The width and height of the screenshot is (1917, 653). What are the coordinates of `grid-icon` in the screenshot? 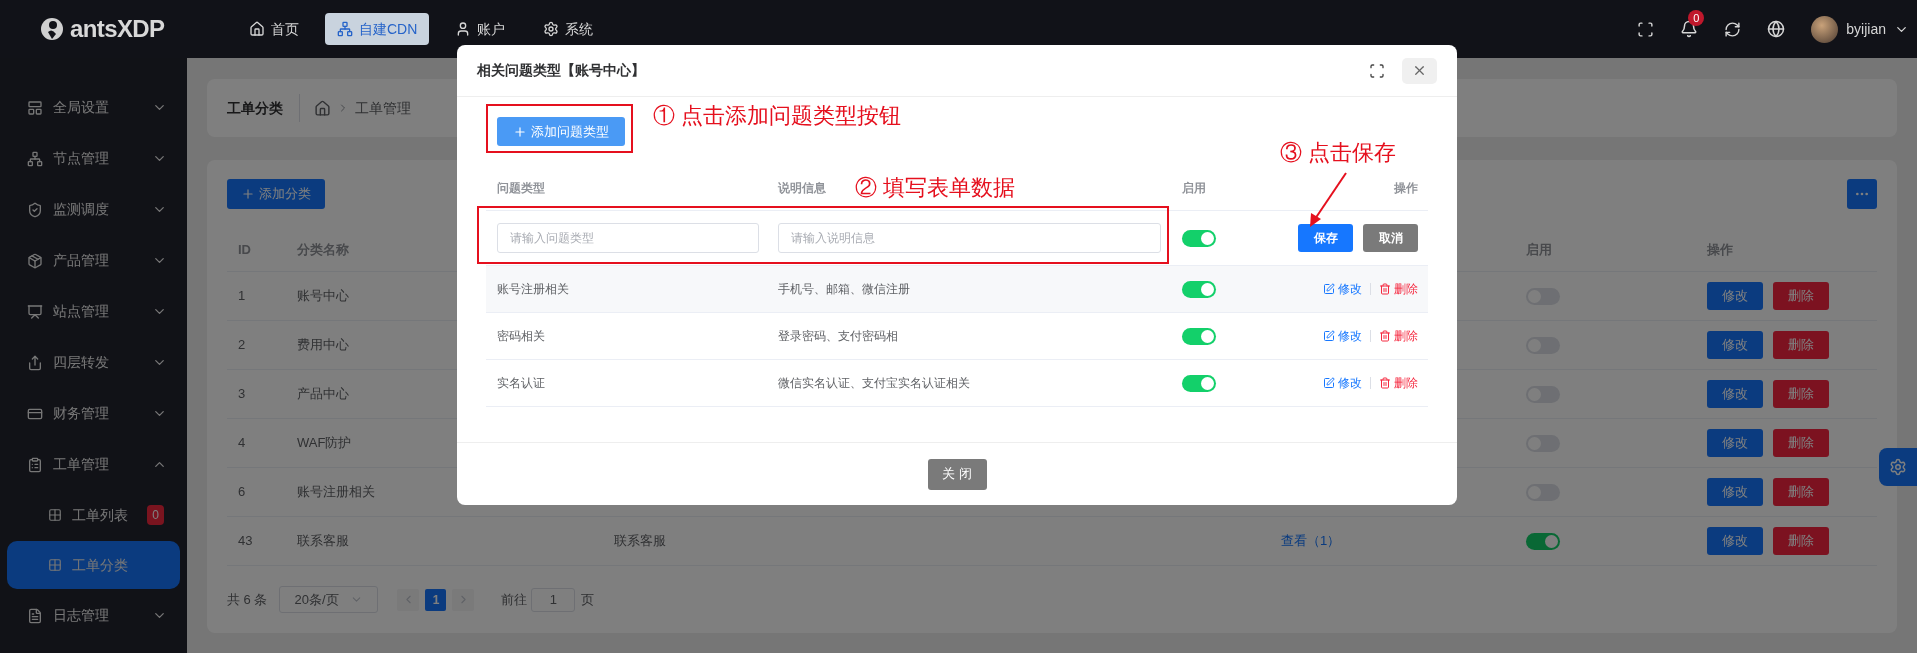 It's located at (55, 515).